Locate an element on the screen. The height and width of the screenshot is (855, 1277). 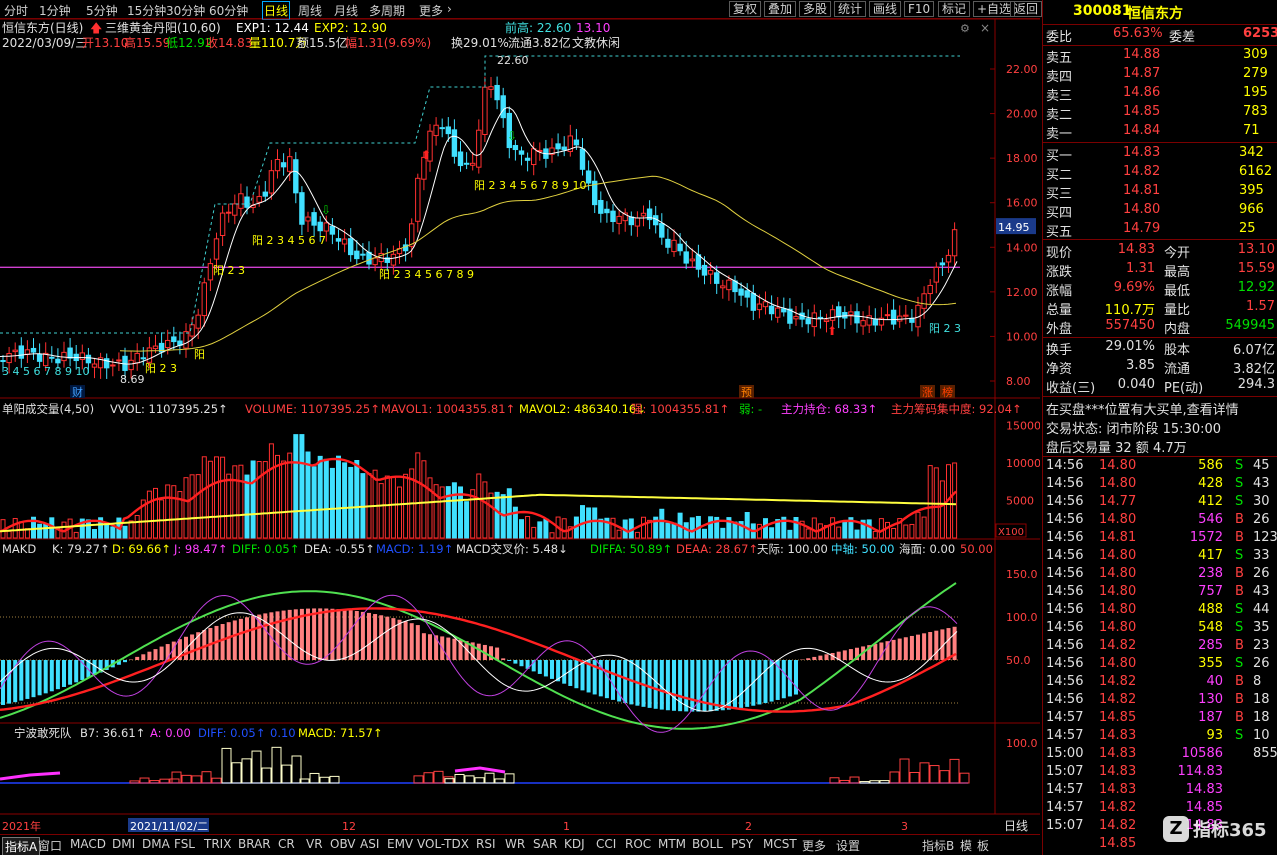
period-tab-6: 日线 is located at coordinates (276, 10).